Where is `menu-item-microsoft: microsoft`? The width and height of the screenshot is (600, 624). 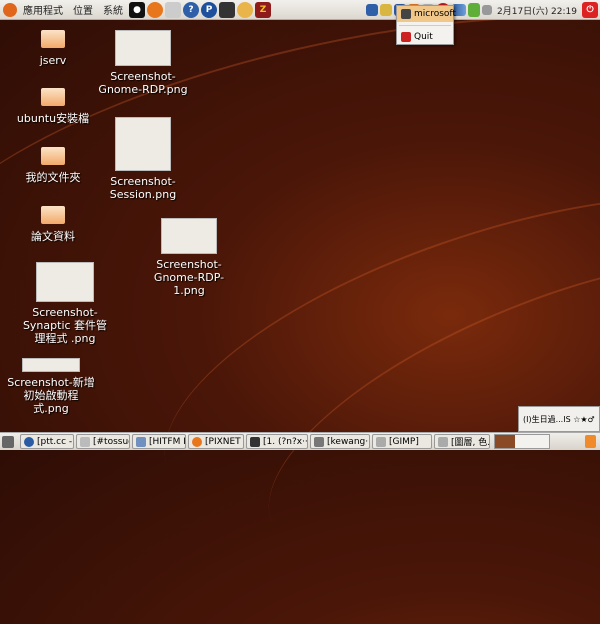 menu-item-microsoft: microsoft is located at coordinates (426, 14).